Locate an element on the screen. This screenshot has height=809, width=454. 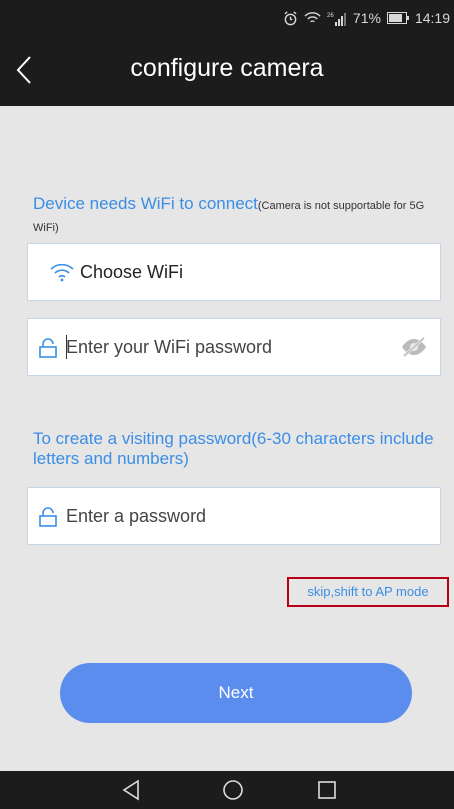
wifi-password-field is located at coordinates (234, 347).